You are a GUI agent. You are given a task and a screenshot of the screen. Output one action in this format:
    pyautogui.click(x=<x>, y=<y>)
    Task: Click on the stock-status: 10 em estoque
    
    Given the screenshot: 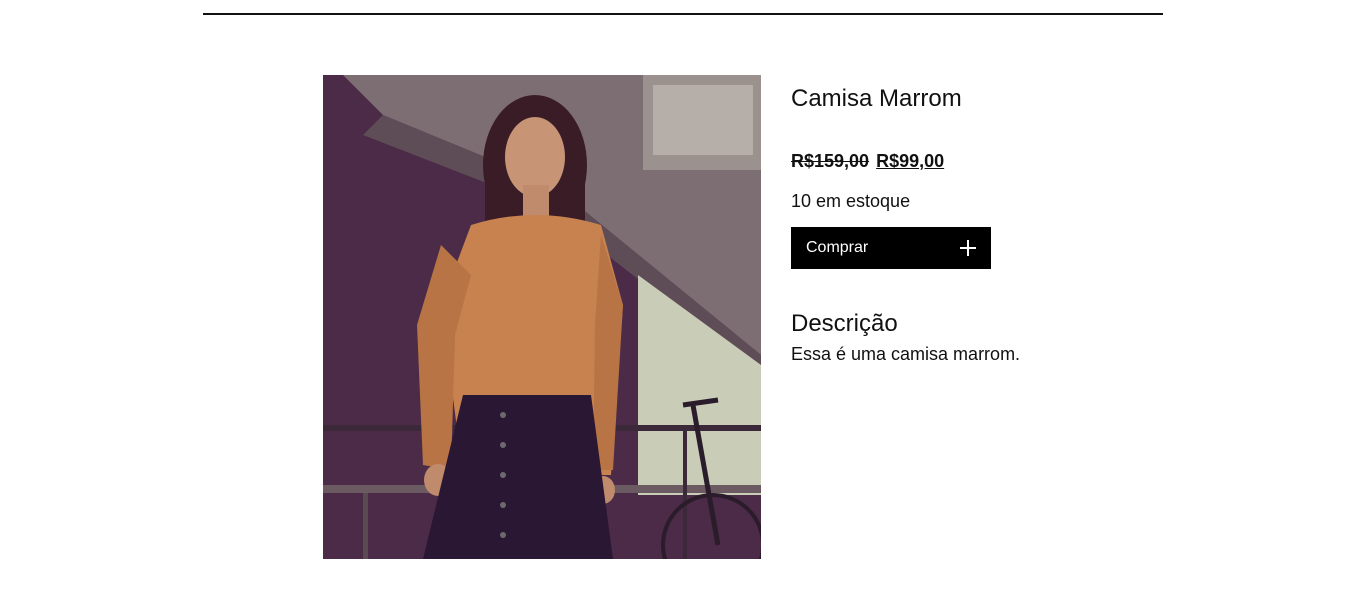 What is the action you would take?
    pyautogui.click(x=851, y=201)
    